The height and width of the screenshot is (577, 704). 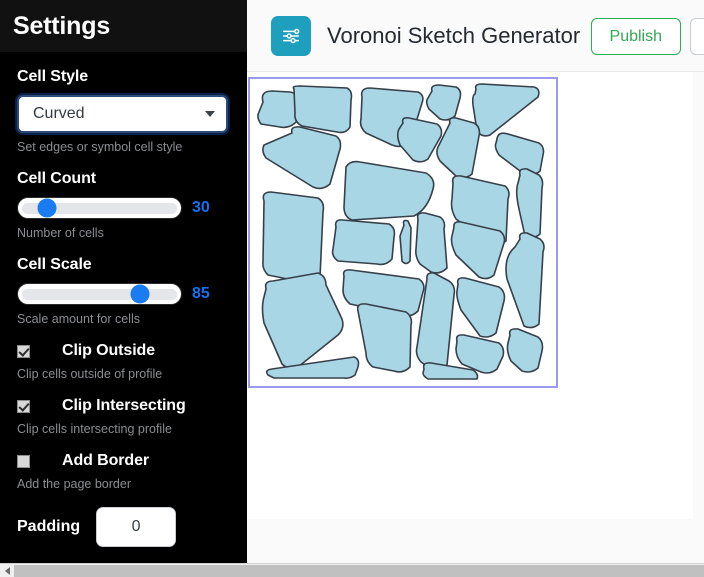 I want to click on app-title: Voronoi Sketch Generator, so click(x=454, y=35).